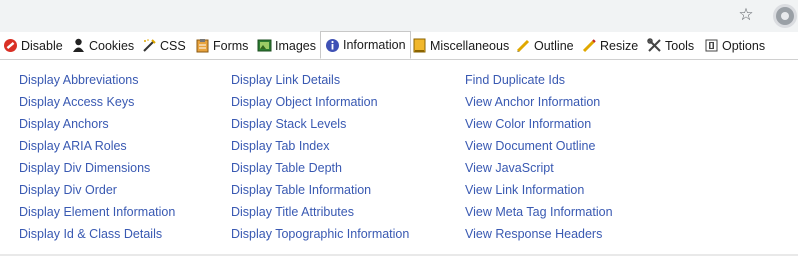  What do you see at coordinates (539, 212) in the screenshot?
I see `menu-item-view-meta-tag-information: View Meta Tag Information` at bounding box center [539, 212].